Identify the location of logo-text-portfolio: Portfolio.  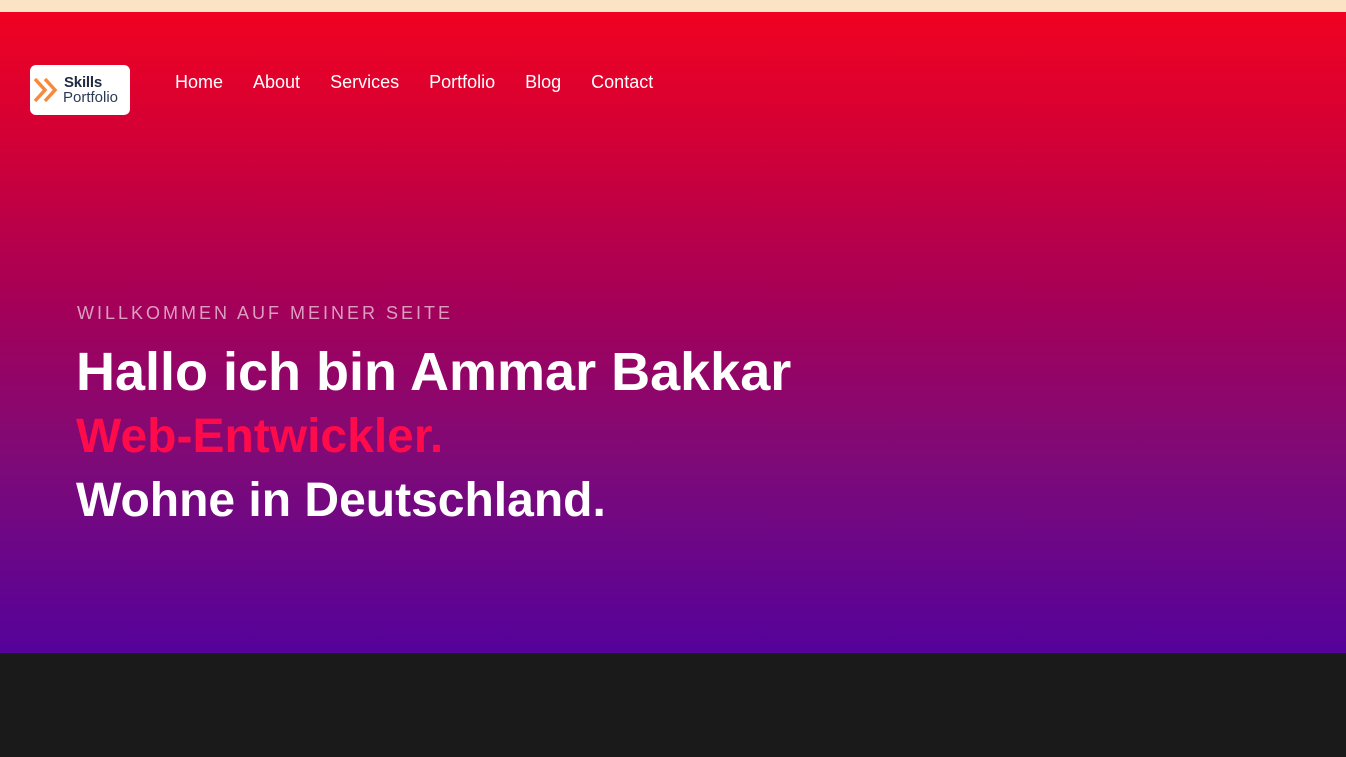
(91, 97).